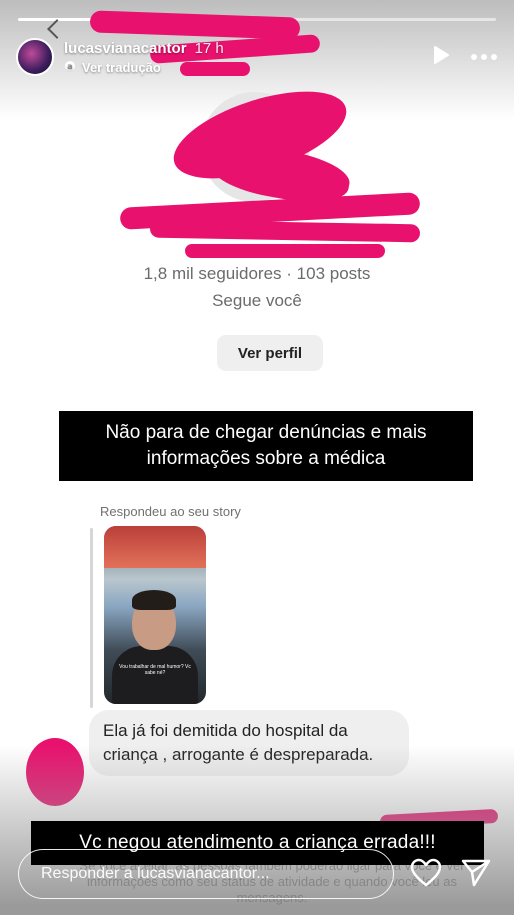 The width and height of the screenshot is (514, 915). Describe the element at coordinates (209, 48) in the screenshot. I see `post-time: 17 h` at that location.